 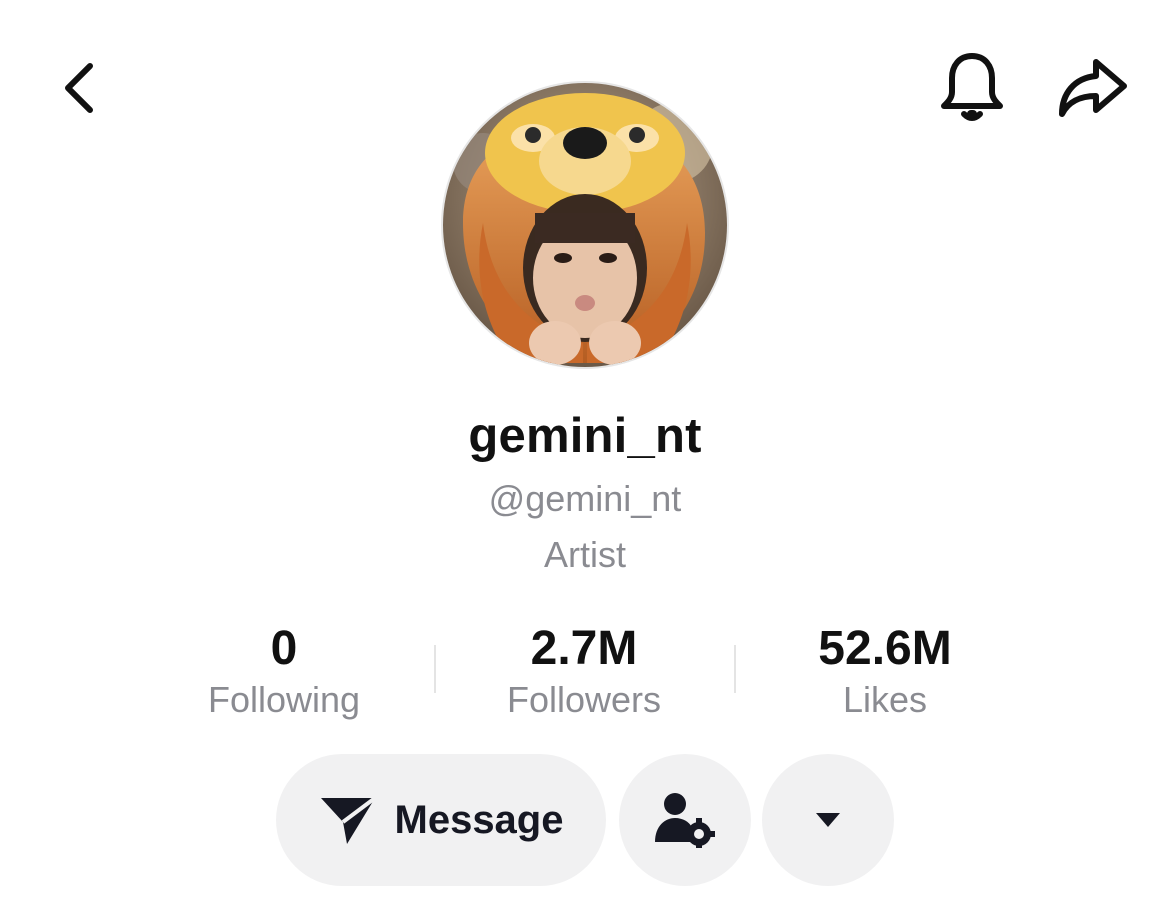 I want to click on bell-icon, so click(x=972, y=87).